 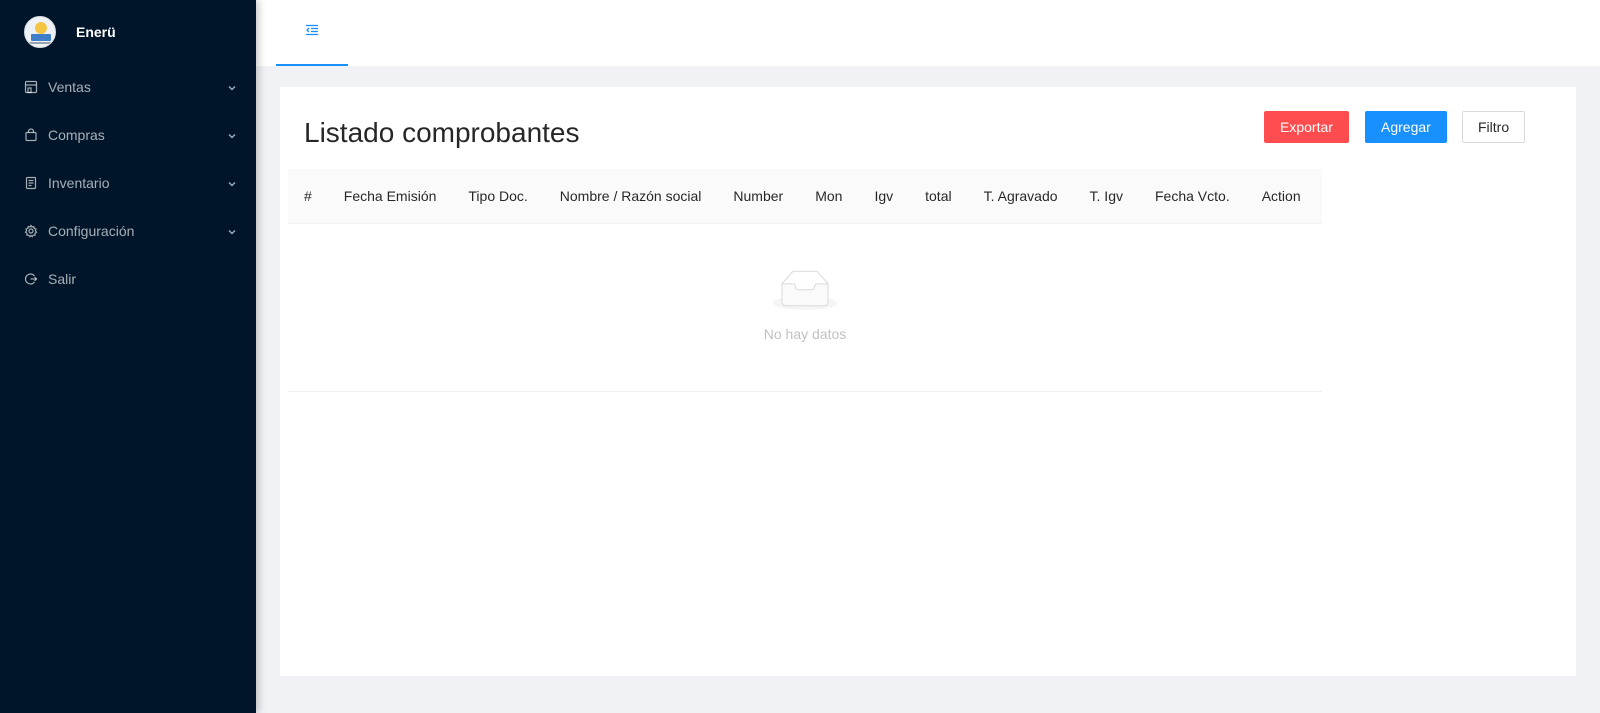 I want to click on sidebar-item-label: Salir, so click(x=62, y=279).